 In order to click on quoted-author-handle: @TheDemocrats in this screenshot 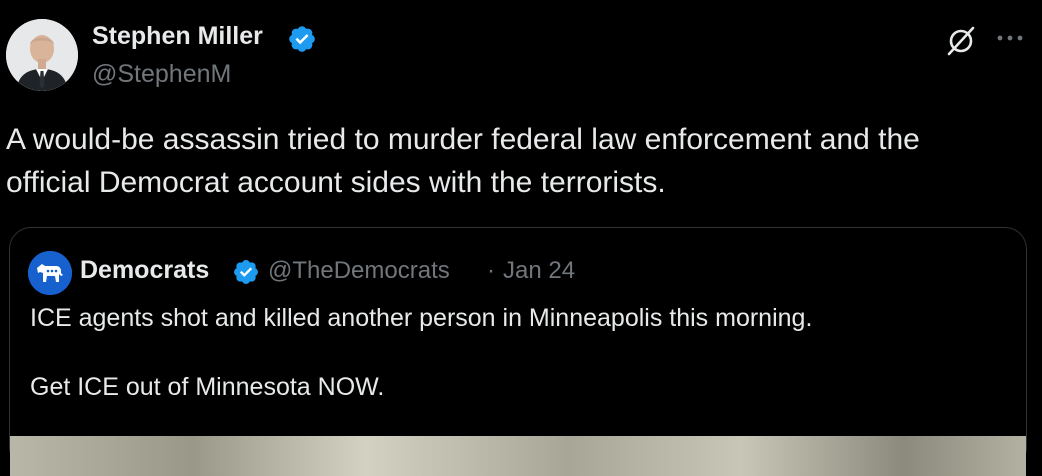, I will do `click(359, 271)`.